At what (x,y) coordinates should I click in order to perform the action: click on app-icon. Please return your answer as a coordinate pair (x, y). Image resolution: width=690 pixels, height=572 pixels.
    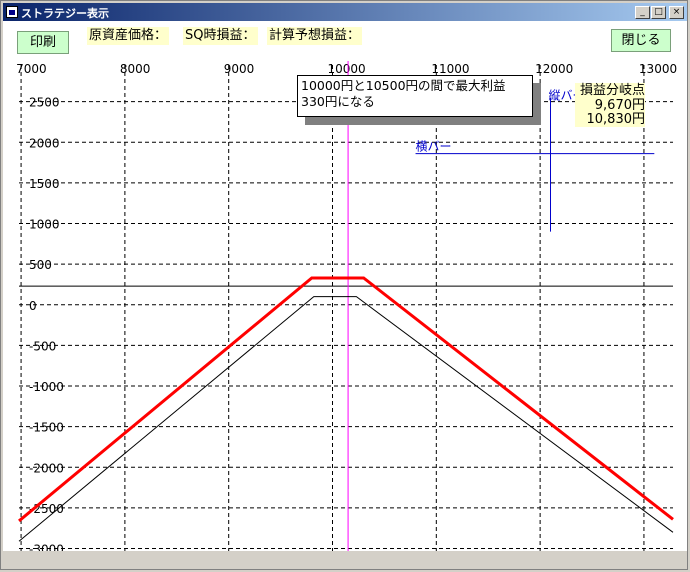
    Looking at the image, I should click on (12, 12).